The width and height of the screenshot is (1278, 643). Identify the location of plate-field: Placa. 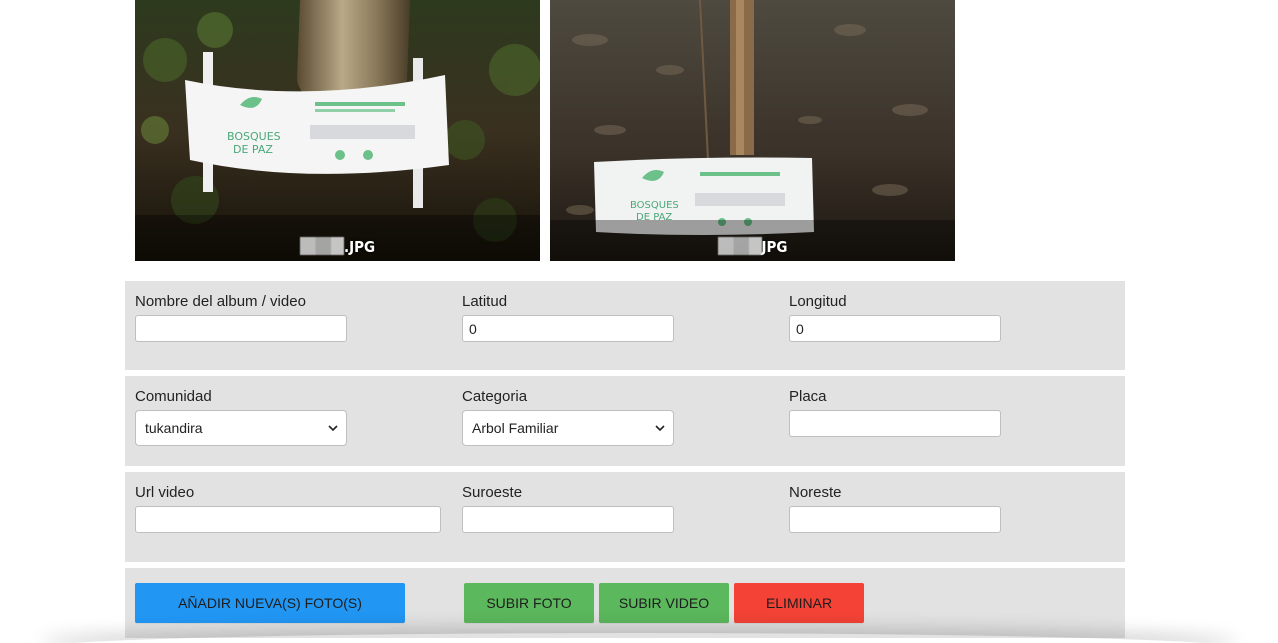
(895, 412).